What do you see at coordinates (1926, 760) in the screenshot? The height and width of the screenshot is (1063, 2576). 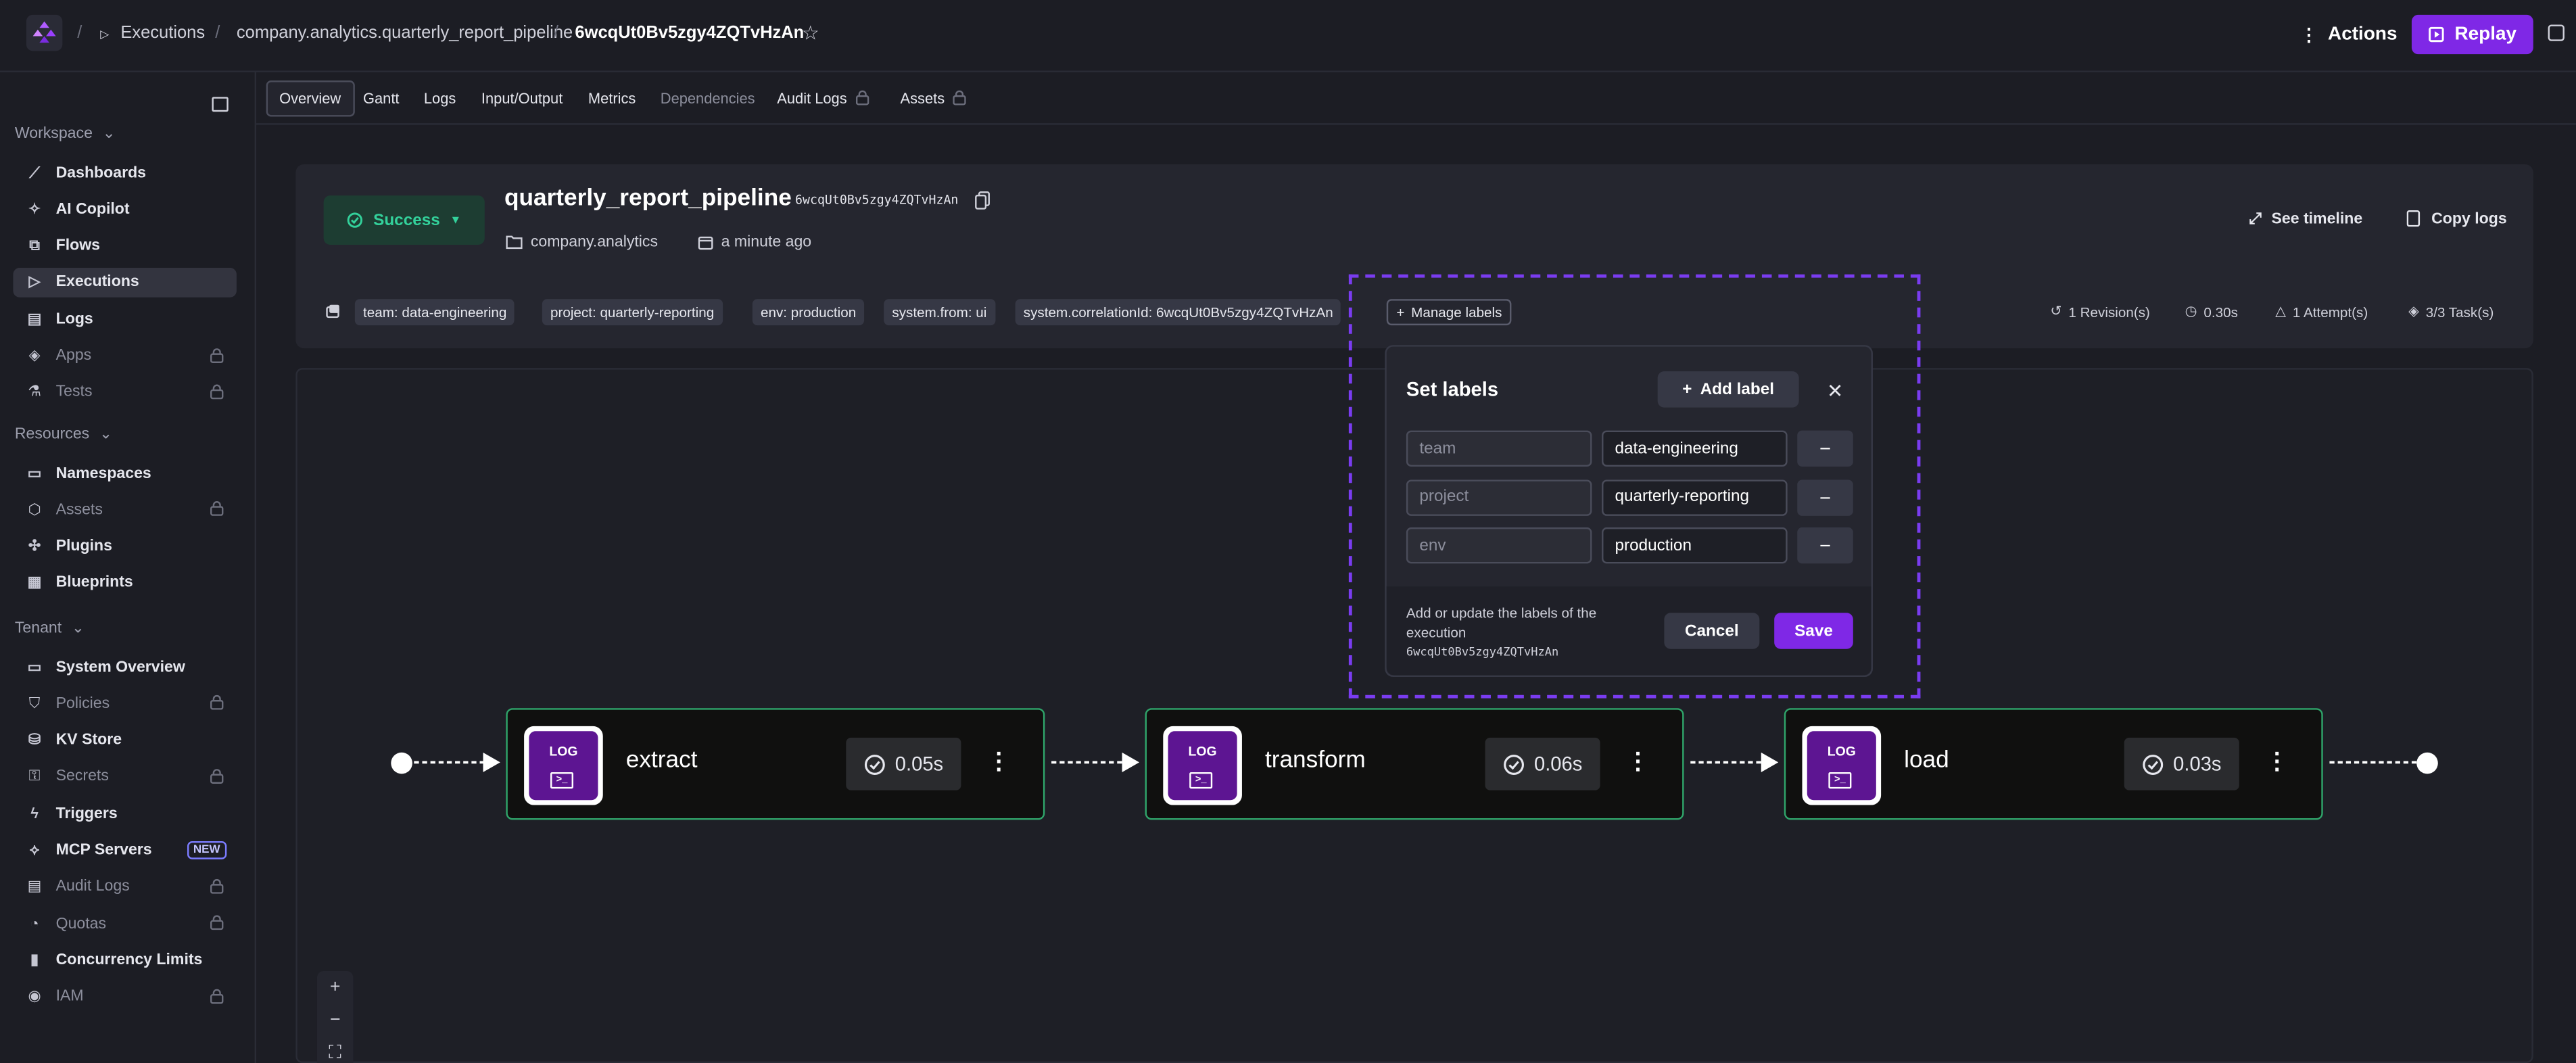 I see `task-name: load` at bounding box center [1926, 760].